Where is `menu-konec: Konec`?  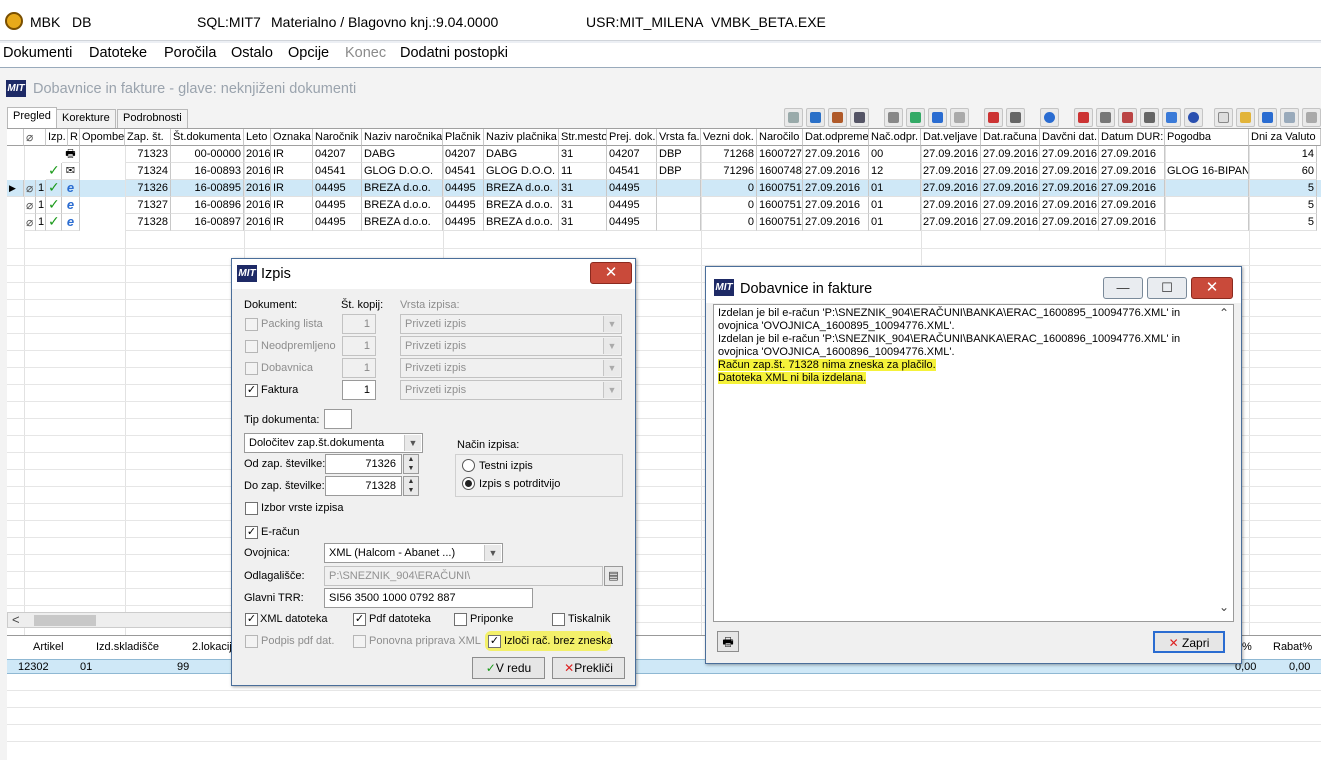 menu-konec: Konec is located at coordinates (365, 53).